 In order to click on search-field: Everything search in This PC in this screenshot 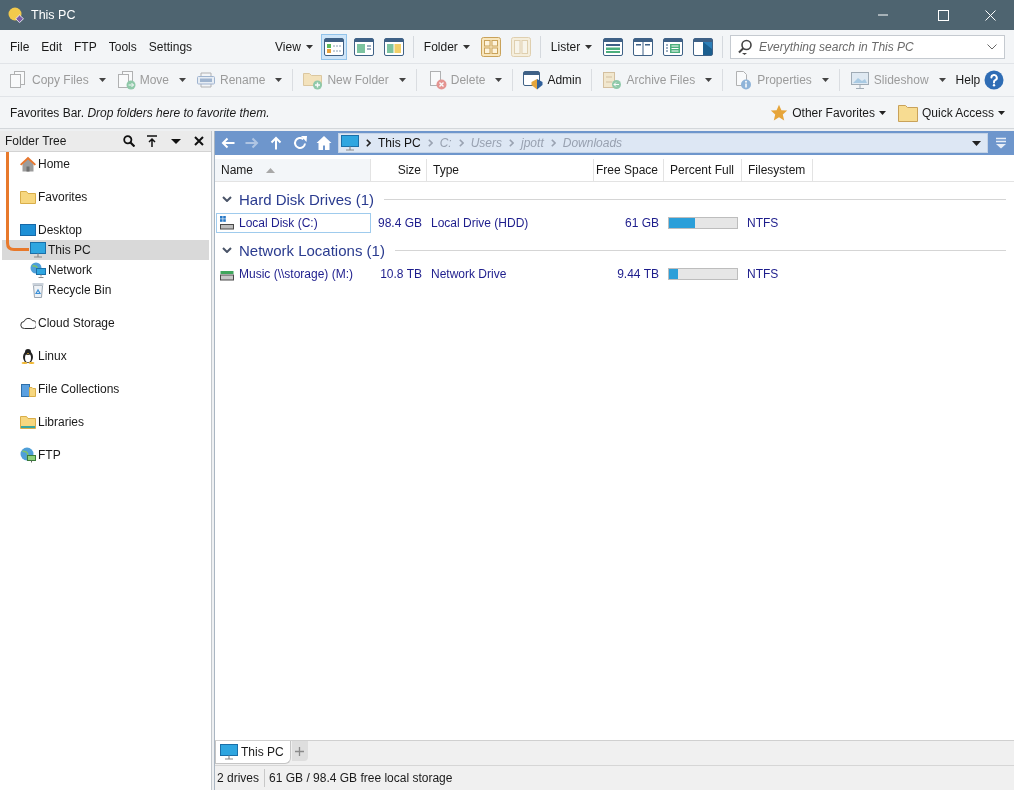, I will do `click(867, 46)`.